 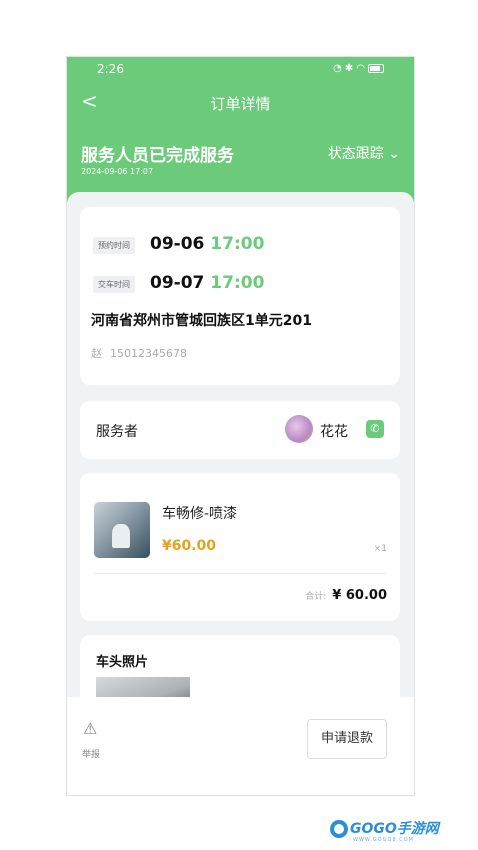 What do you see at coordinates (394, 829) in the screenshot?
I see `watermark-text: GOGO手游网` at bounding box center [394, 829].